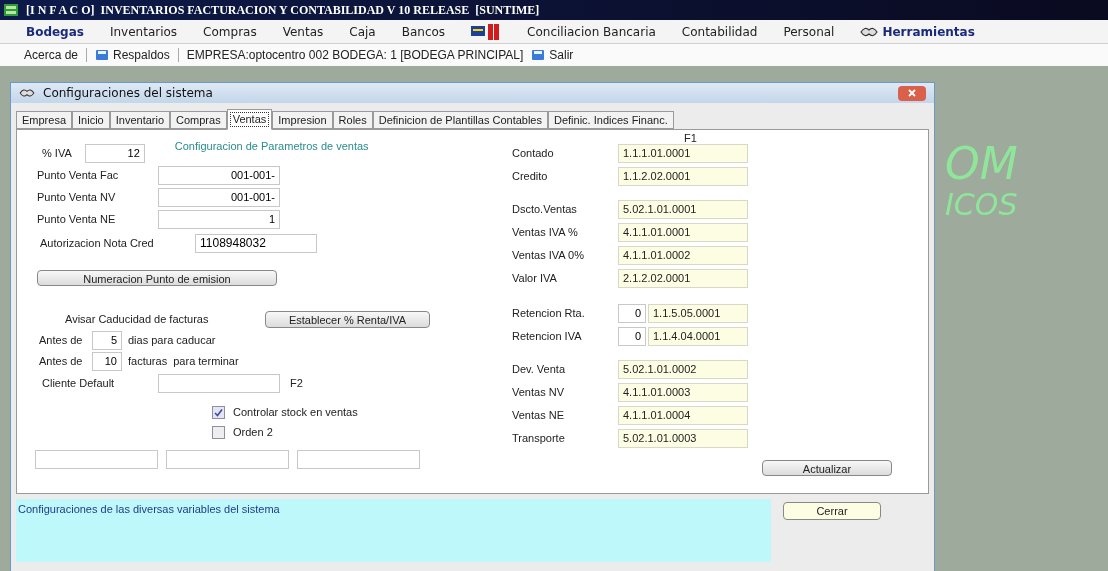 The height and width of the screenshot is (571, 1108). Describe the element at coordinates (51, 55) in the screenshot. I see `toolbar-button: Acerca de` at that location.